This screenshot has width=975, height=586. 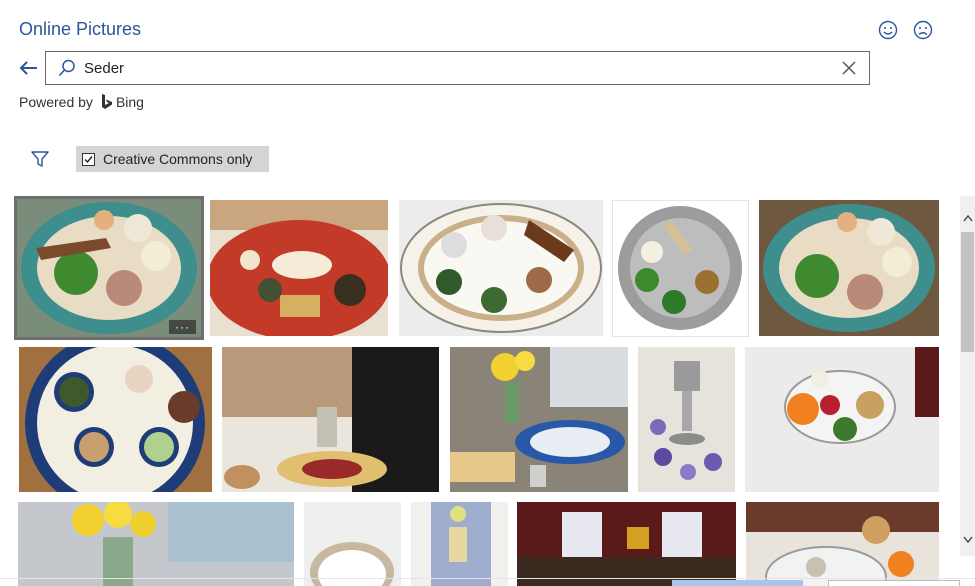 I want to click on search-icon, so click(x=68, y=68).